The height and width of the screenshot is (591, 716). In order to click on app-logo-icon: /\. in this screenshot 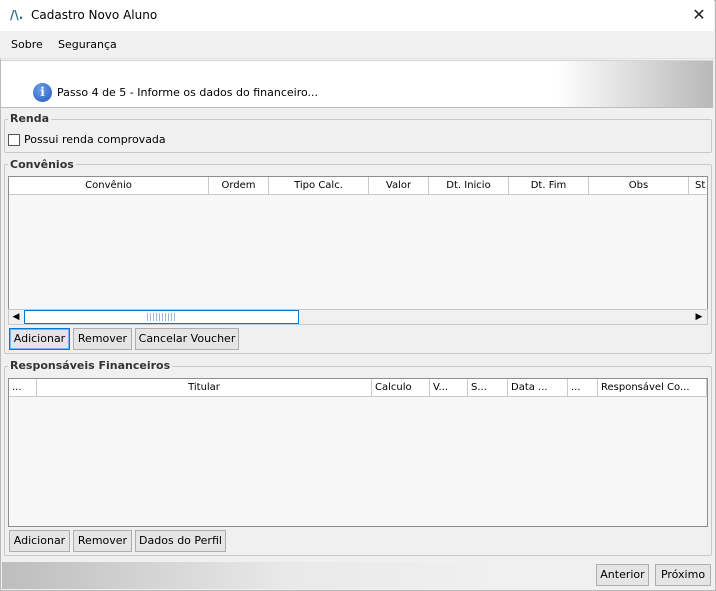, I will do `click(17, 15)`.